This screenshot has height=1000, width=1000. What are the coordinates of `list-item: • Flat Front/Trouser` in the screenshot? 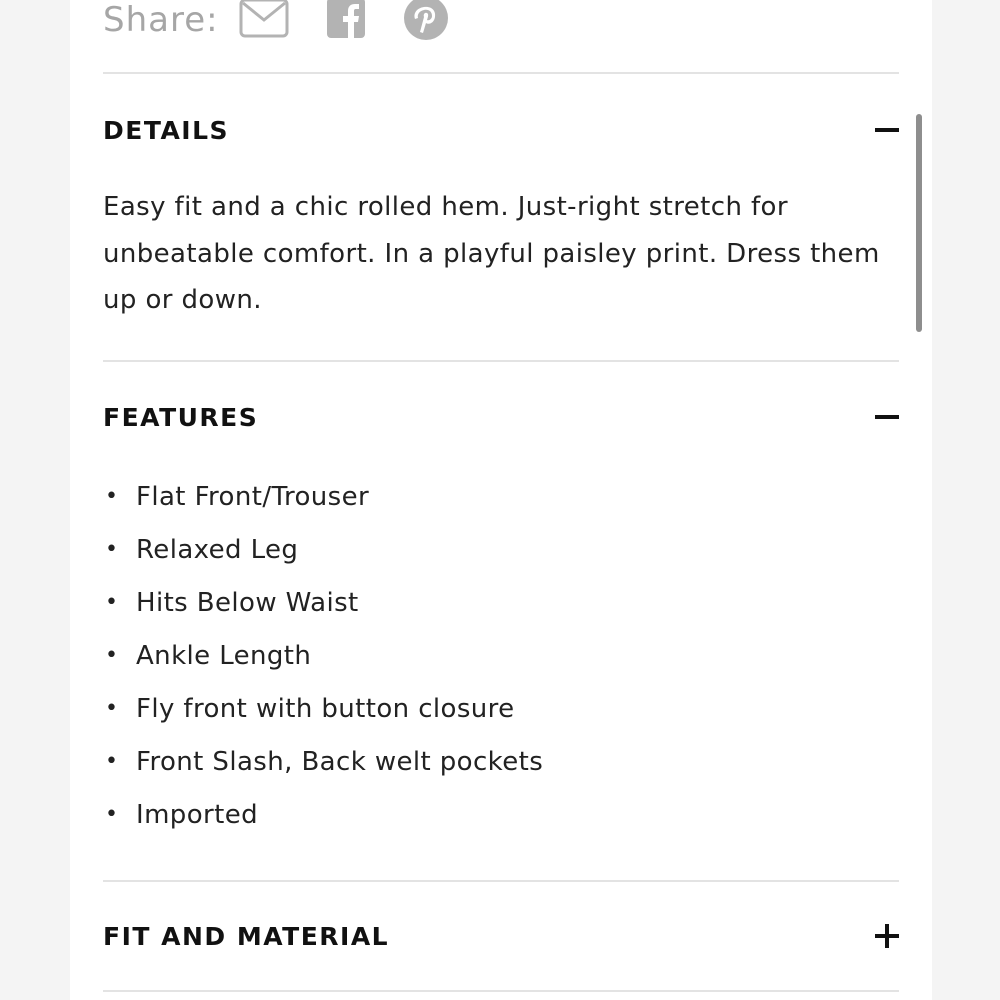 It's located at (323, 496).